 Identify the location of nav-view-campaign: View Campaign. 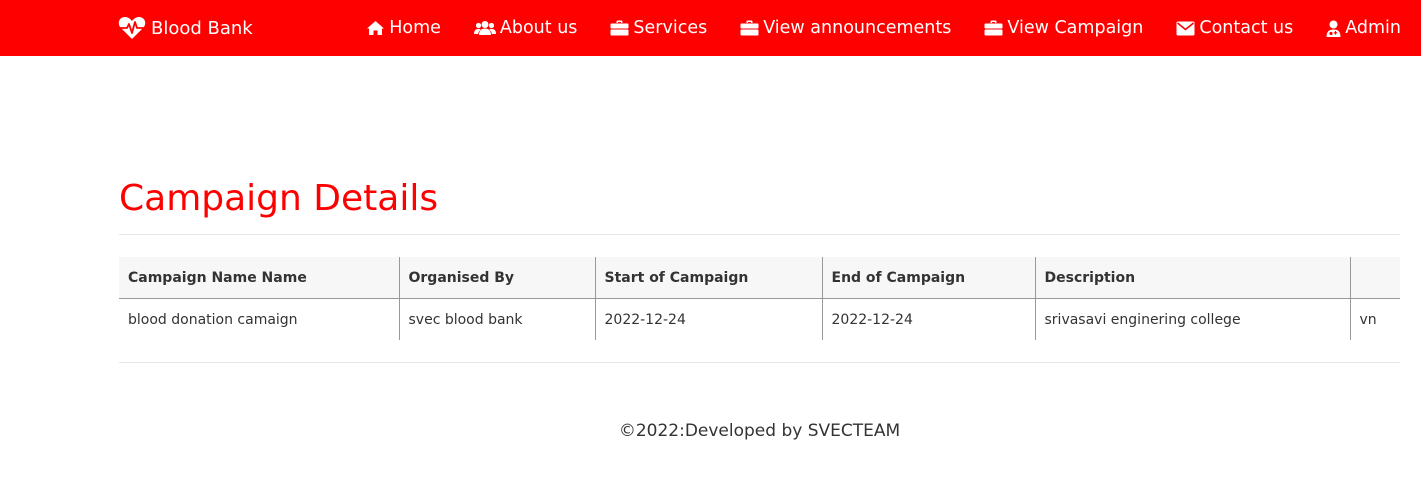
(1063, 28).